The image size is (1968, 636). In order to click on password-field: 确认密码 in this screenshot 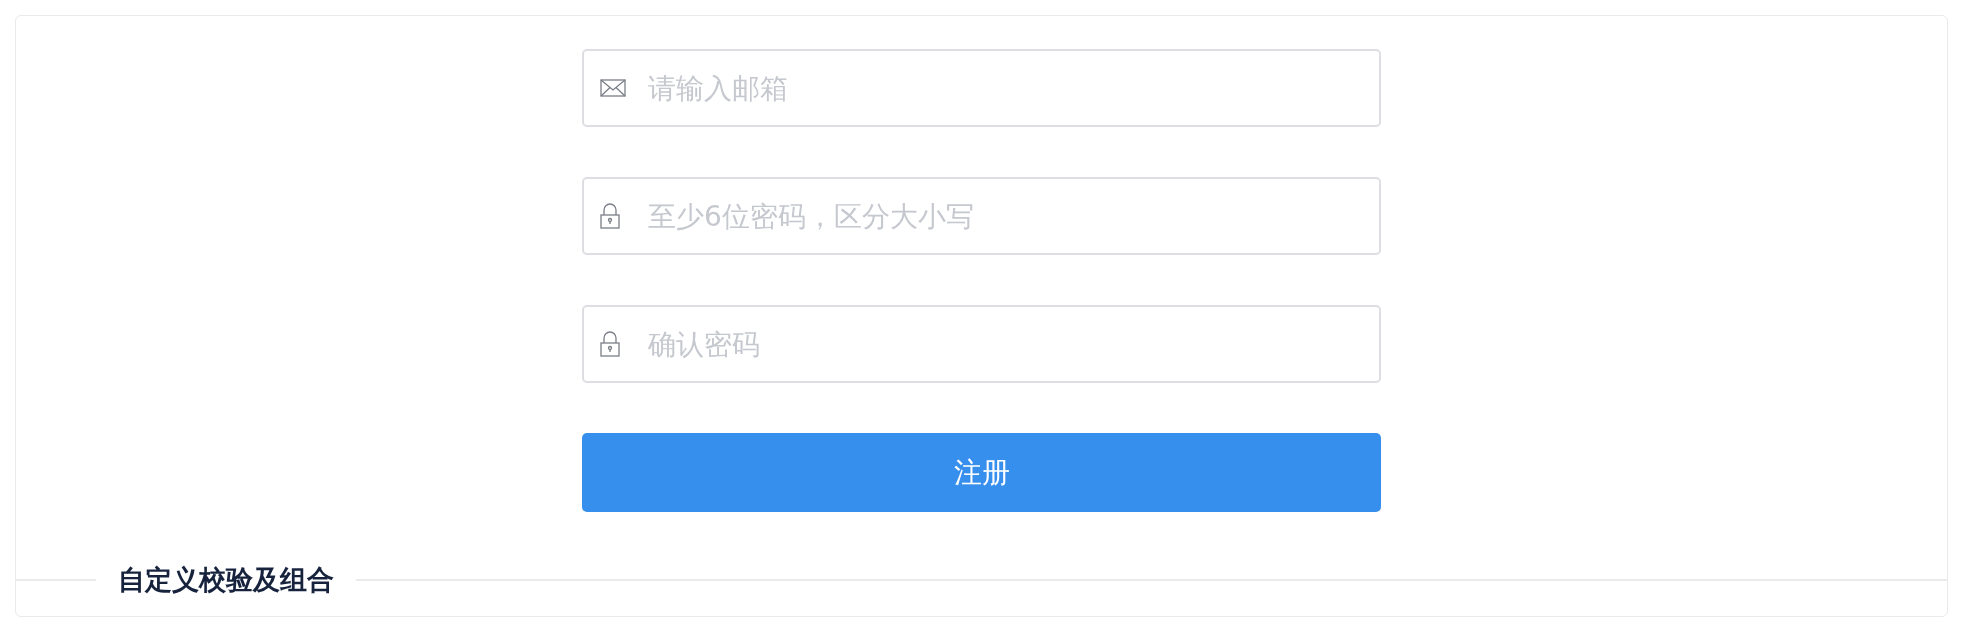, I will do `click(981, 344)`.